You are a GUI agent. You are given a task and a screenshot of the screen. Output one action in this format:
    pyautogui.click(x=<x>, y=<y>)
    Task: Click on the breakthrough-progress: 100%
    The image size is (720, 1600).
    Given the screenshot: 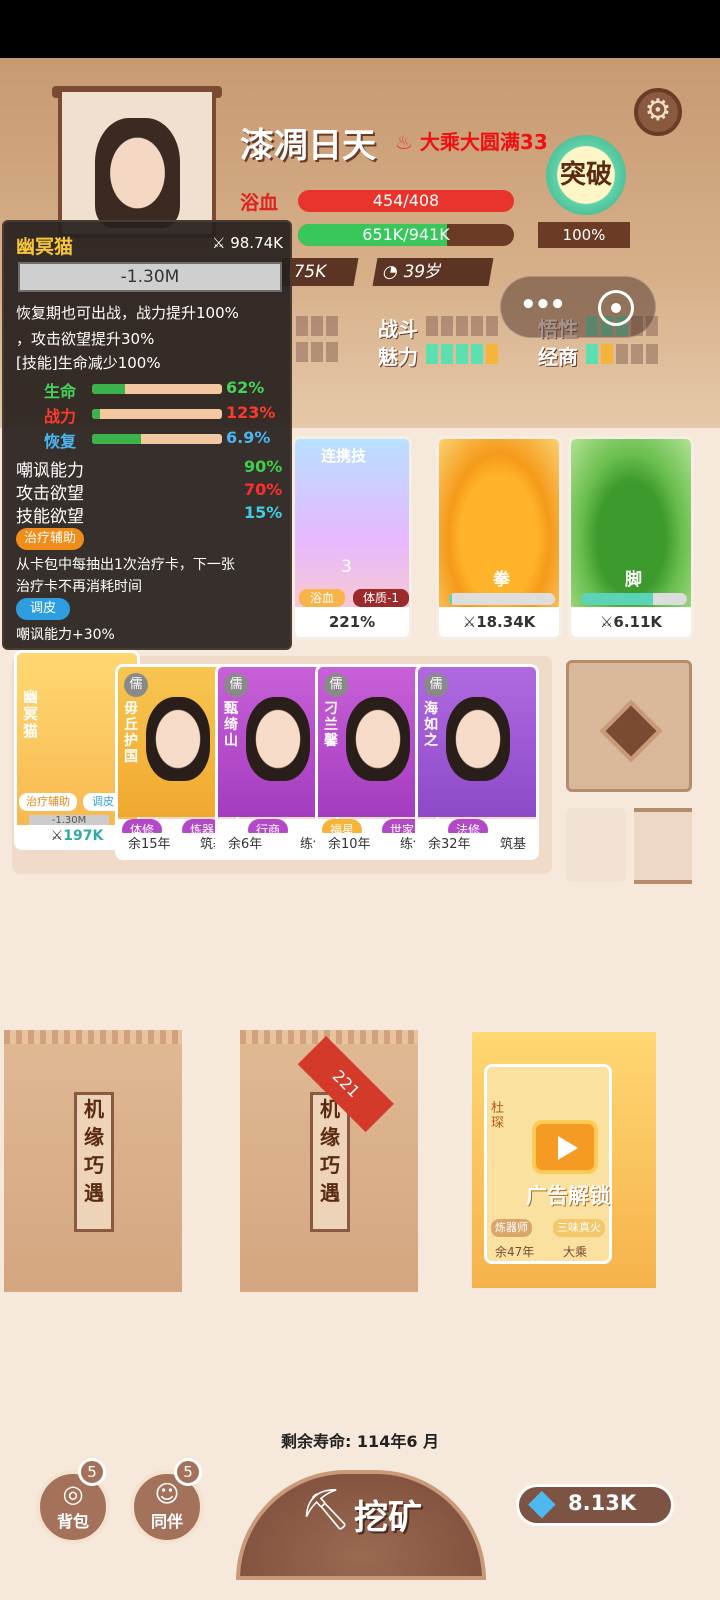 What is the action you would take?
    pyautogui.click(x=584, y=235)
    